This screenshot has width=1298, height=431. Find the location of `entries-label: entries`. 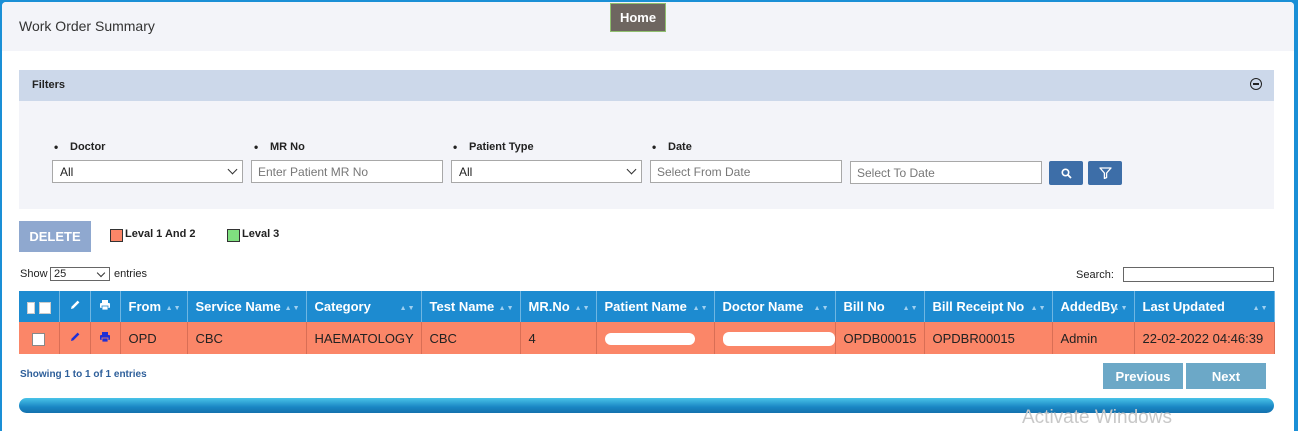

entries-label: entries is located at coordinates (131, 274).